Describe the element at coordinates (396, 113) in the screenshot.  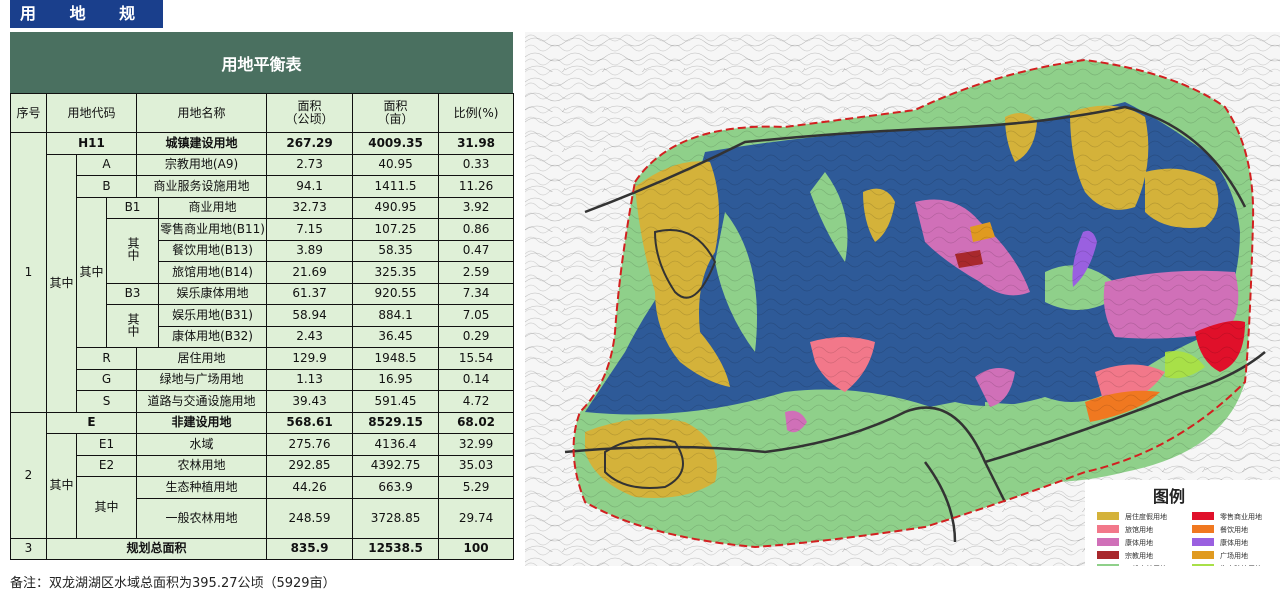
I see `header-area-mu: 面积 （亩）` at that location.